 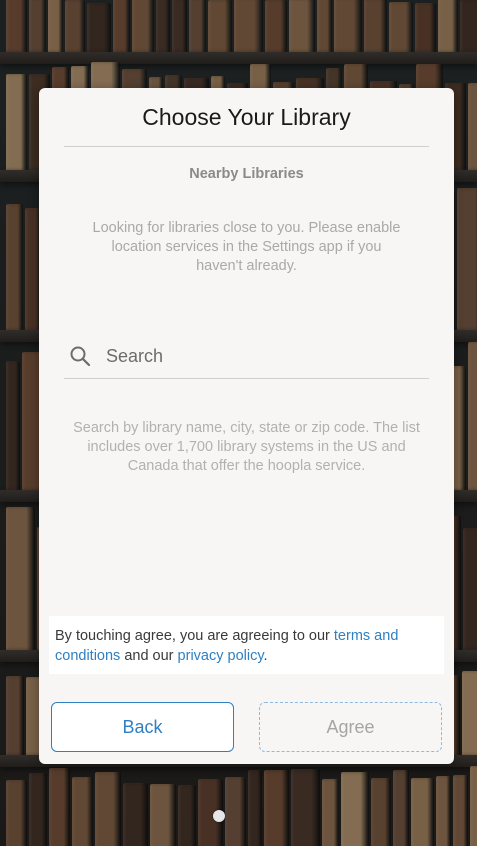 What do you see at coordinates (350, 727) in the screenshot?
I see `agree-button: Agree` at bounding box center [350, 727].